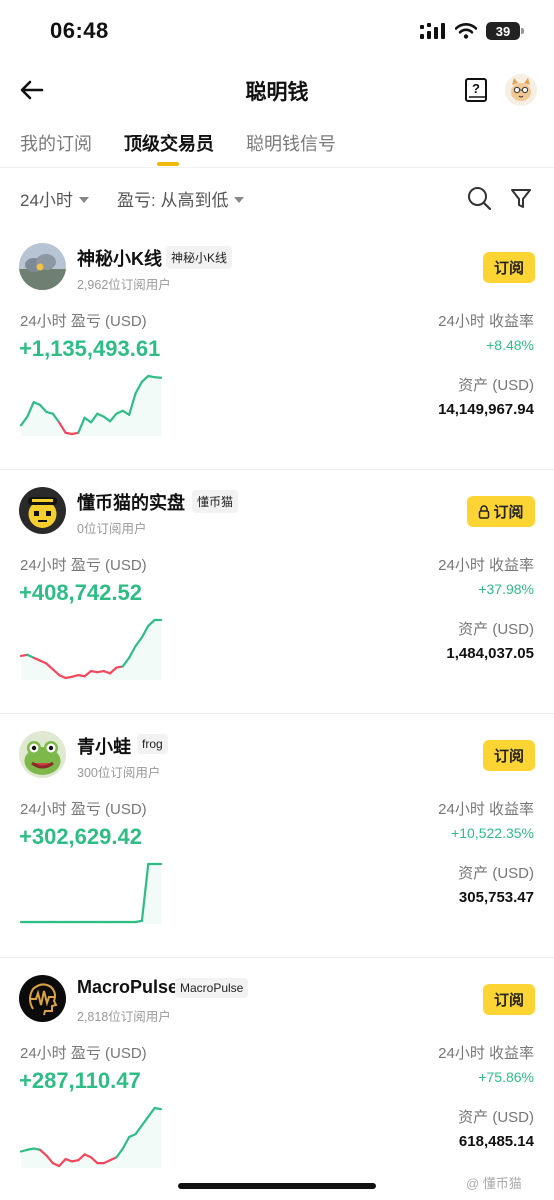 This screenshot has height=1200, width=554. Describe the element at coordinates (506, 1077) in the screenshot. I see `roi-value: +75.86%` at that location.